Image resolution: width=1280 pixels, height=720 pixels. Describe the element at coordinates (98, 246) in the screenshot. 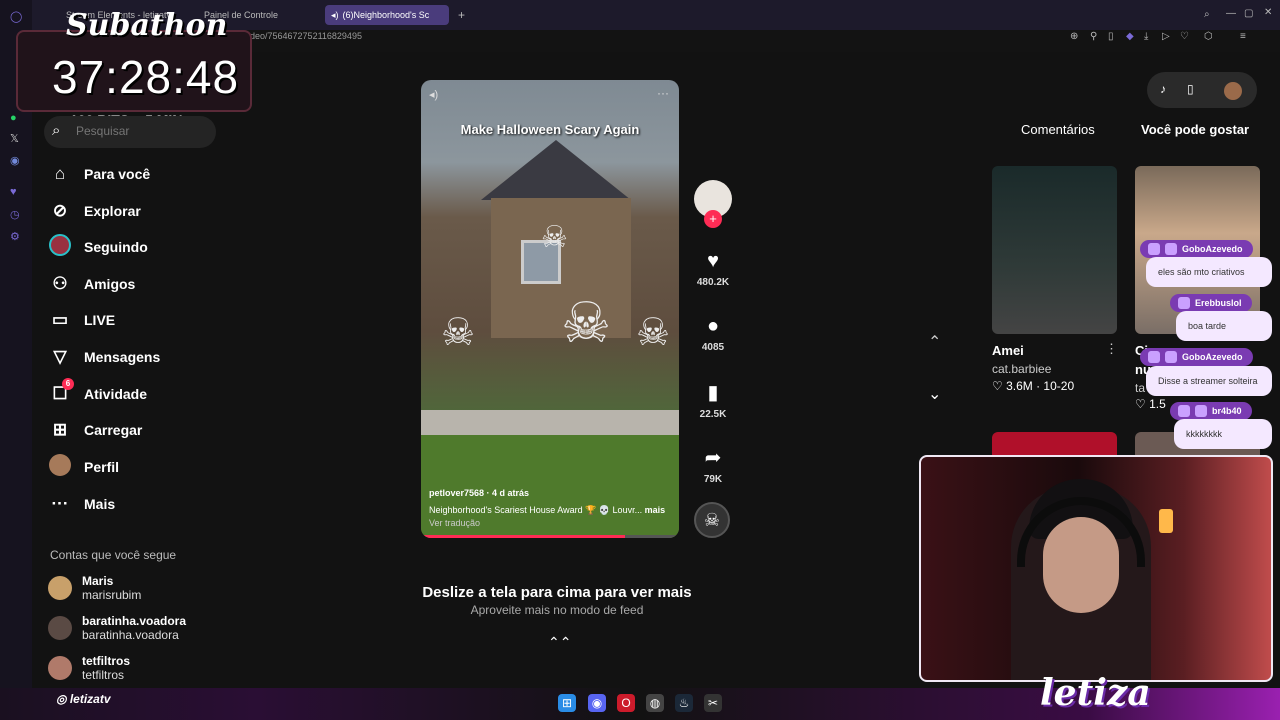

I see `nav-seguindo: Seguindo` at that location.